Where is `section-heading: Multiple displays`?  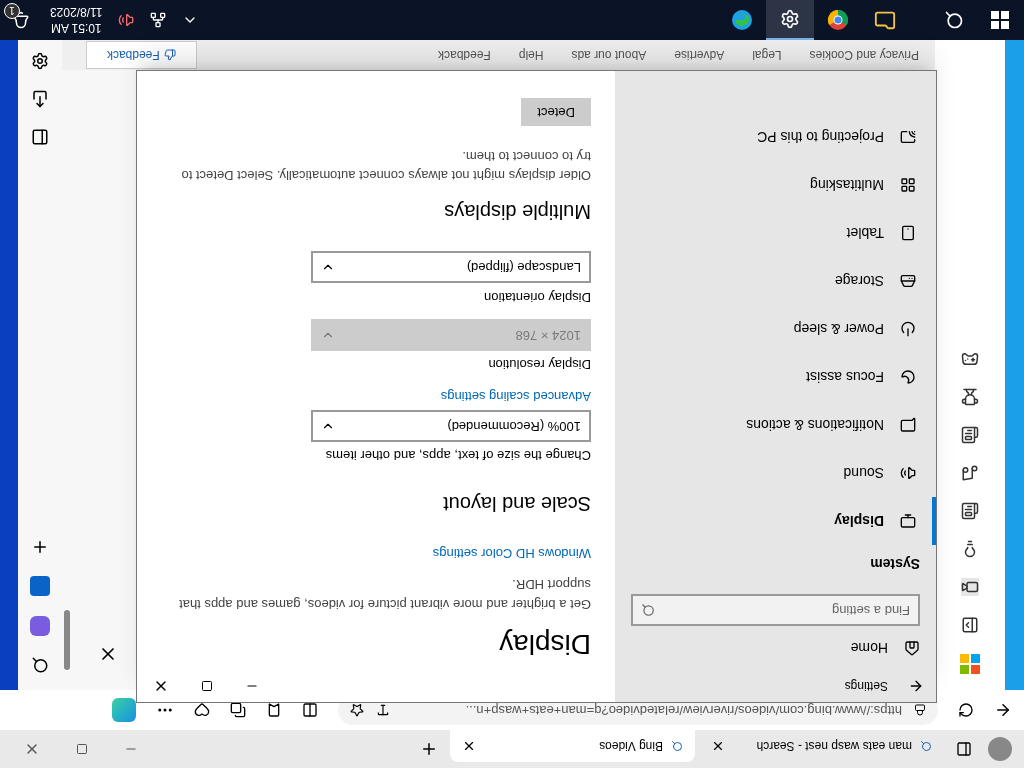
section-heading: Multiple displays is located at coordinates (517, 213).